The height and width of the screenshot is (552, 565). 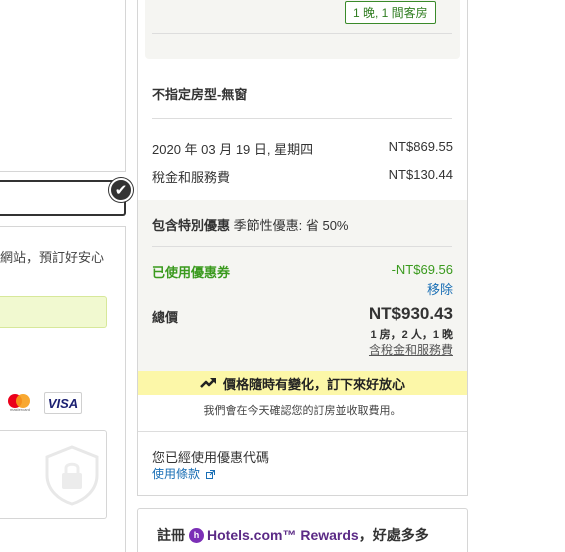 What do you see at coordinates (72, 476) in the screenshot?
I see `shield-lock-icon` at bounding box center [72, 476].